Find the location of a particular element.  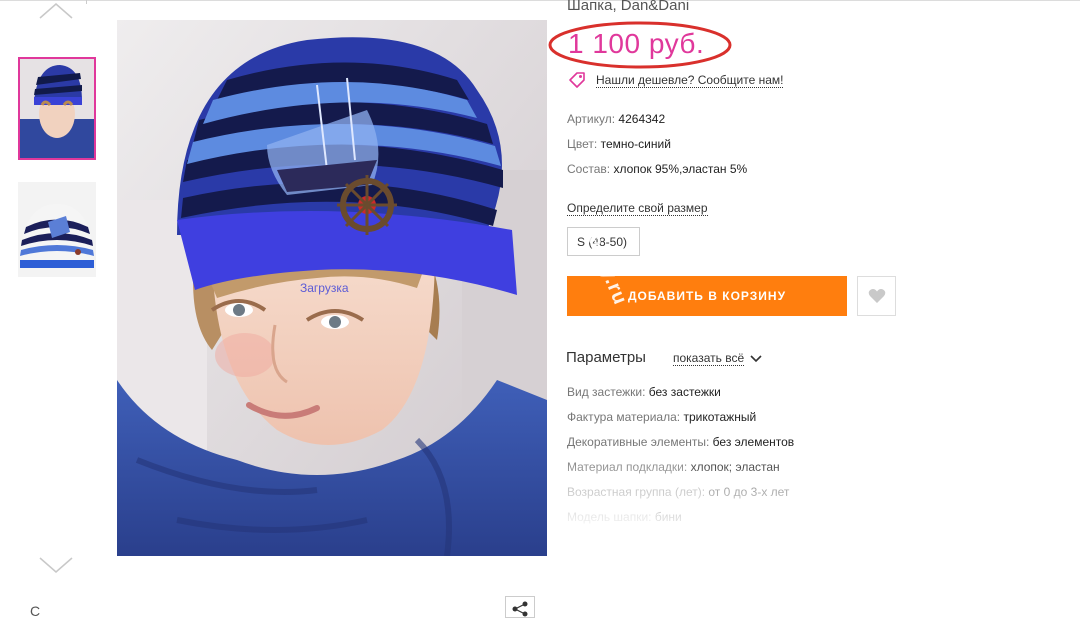

param-value: трикотажный is located at coordinates (720, 417).